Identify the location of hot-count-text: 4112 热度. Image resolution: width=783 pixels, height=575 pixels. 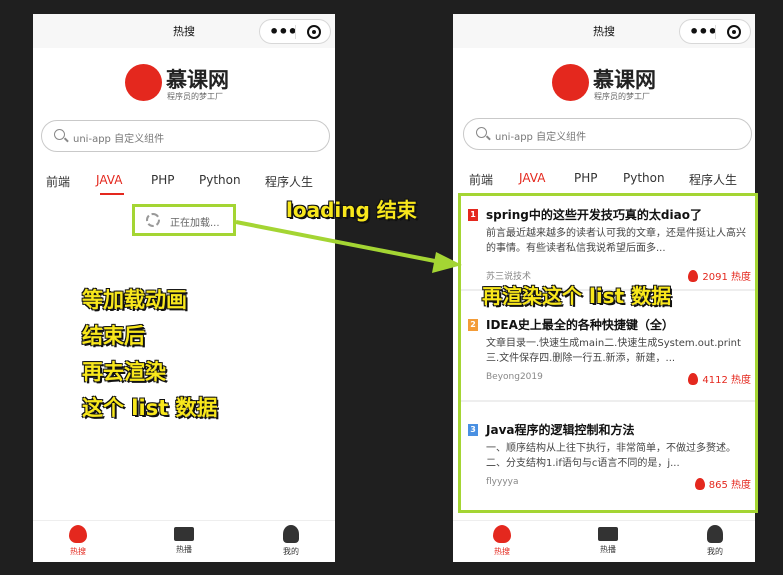
(726, 380).